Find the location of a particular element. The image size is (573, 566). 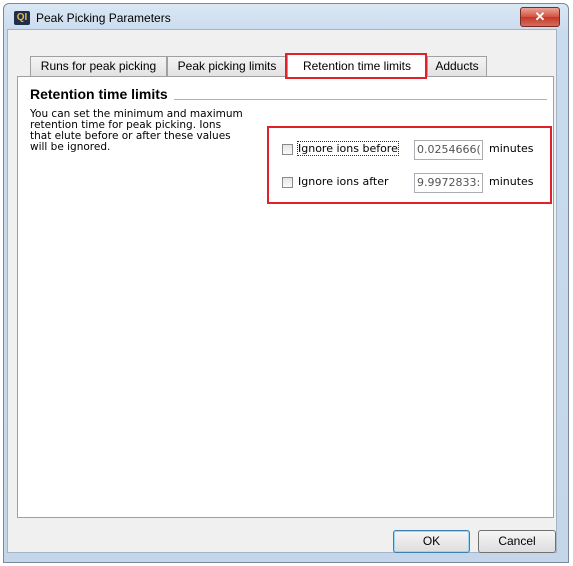

ignore-before-input: 0.0254666( is located at coordinates (448, 150).